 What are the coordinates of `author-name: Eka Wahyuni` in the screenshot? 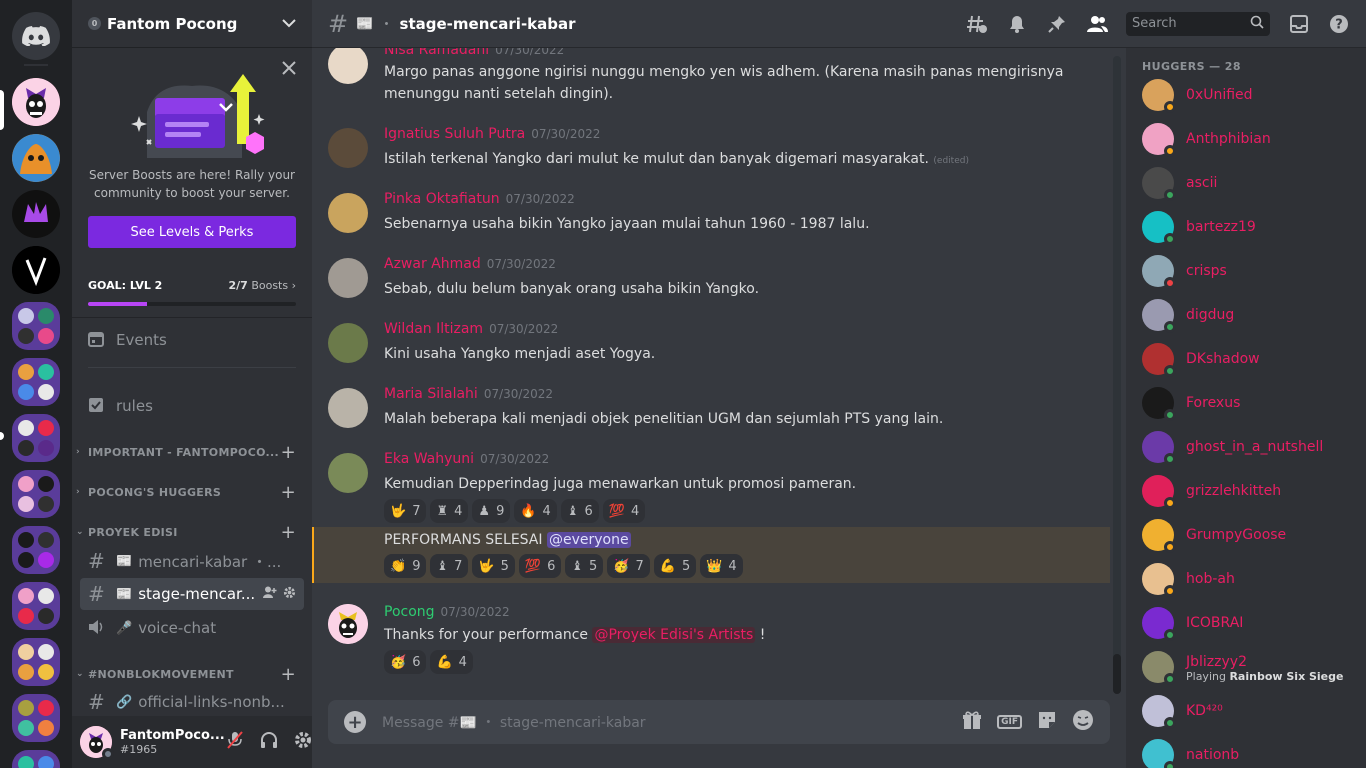 It's located at (429, 459).